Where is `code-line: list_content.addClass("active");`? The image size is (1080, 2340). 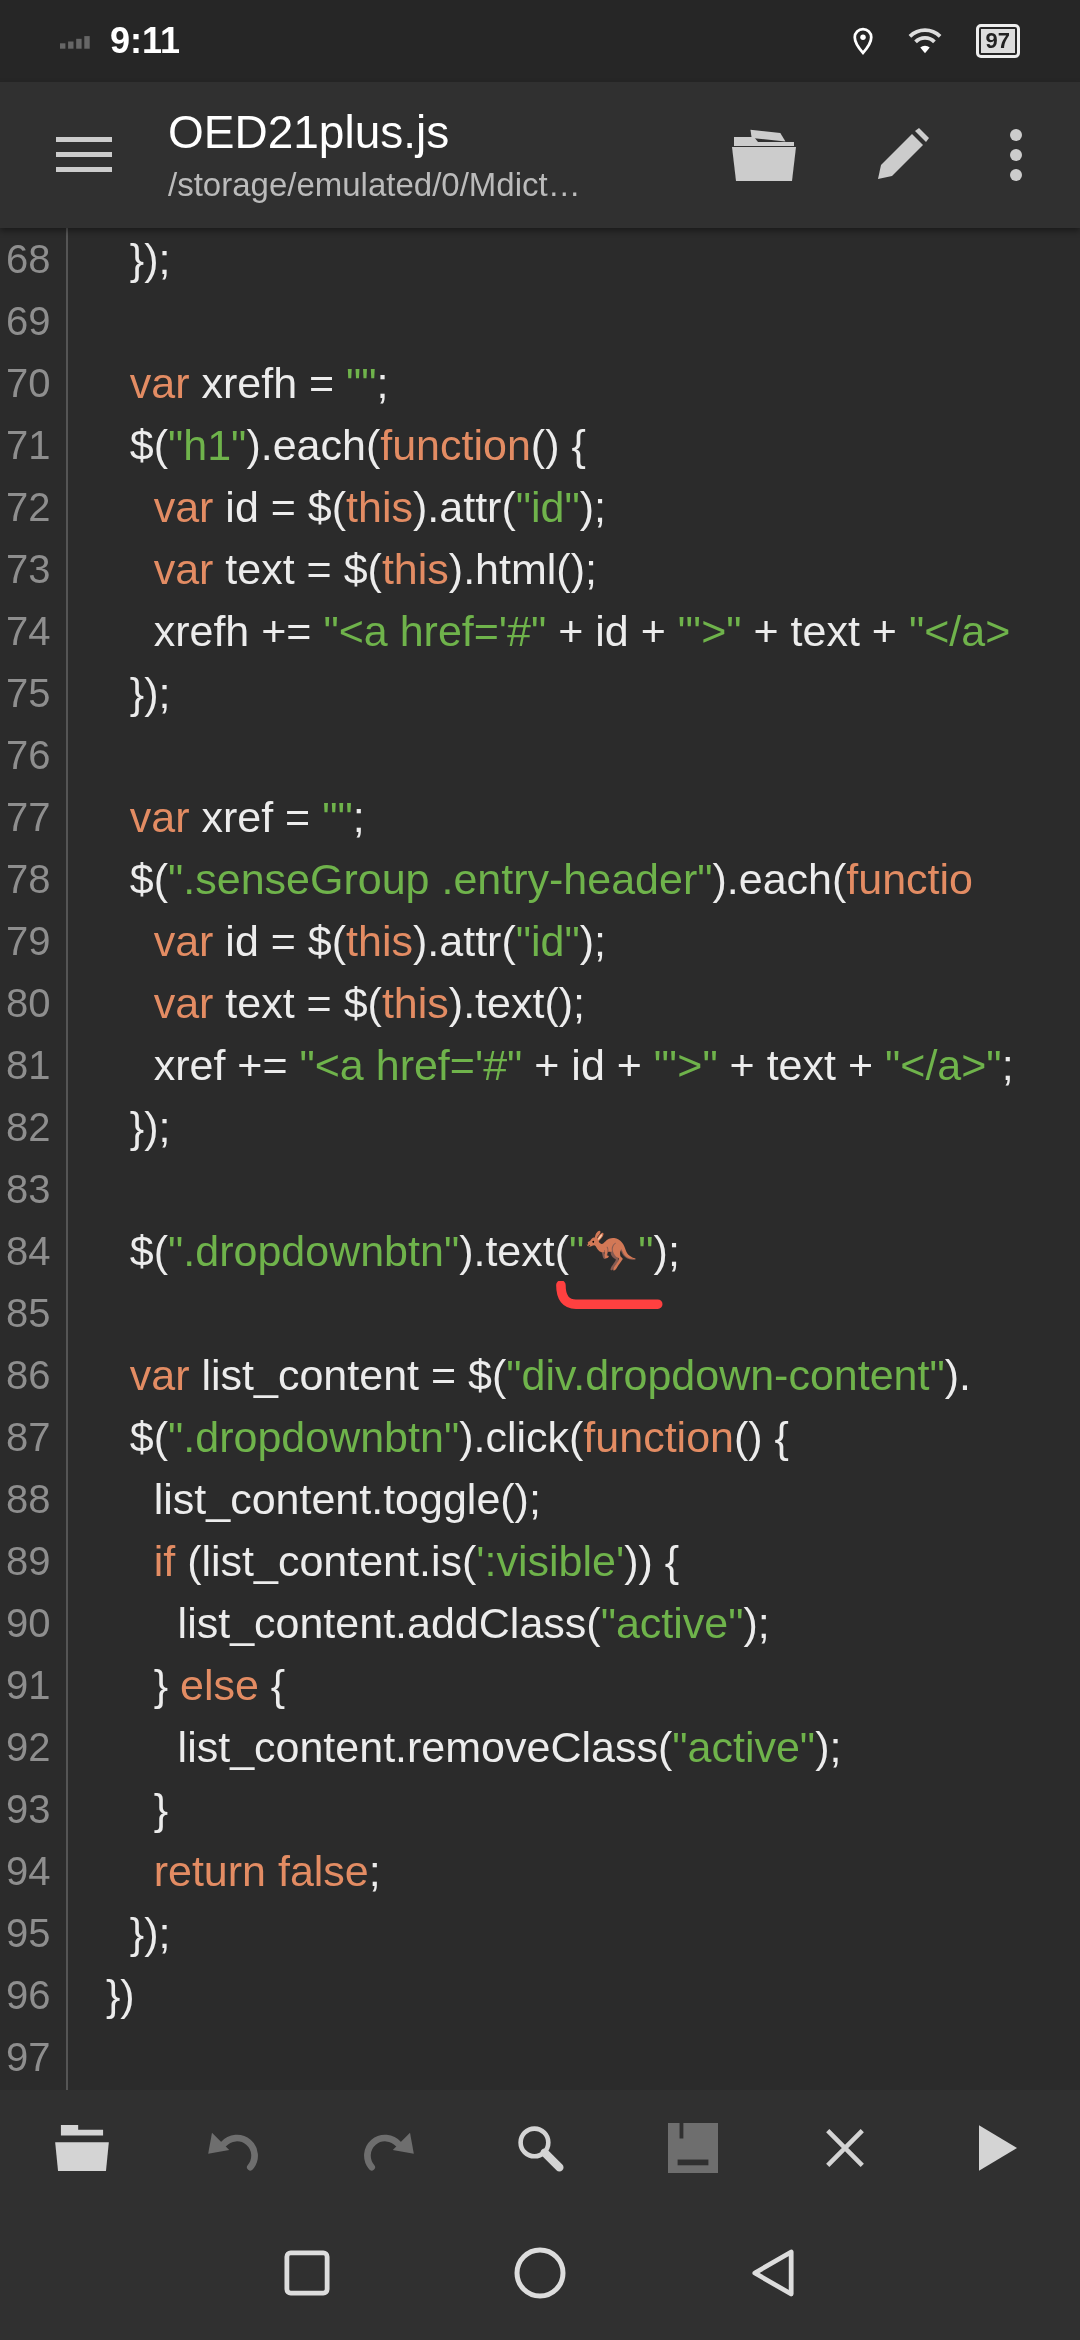
code-line: list_content.addClass("active"); is located at coordinates (473, 1623).